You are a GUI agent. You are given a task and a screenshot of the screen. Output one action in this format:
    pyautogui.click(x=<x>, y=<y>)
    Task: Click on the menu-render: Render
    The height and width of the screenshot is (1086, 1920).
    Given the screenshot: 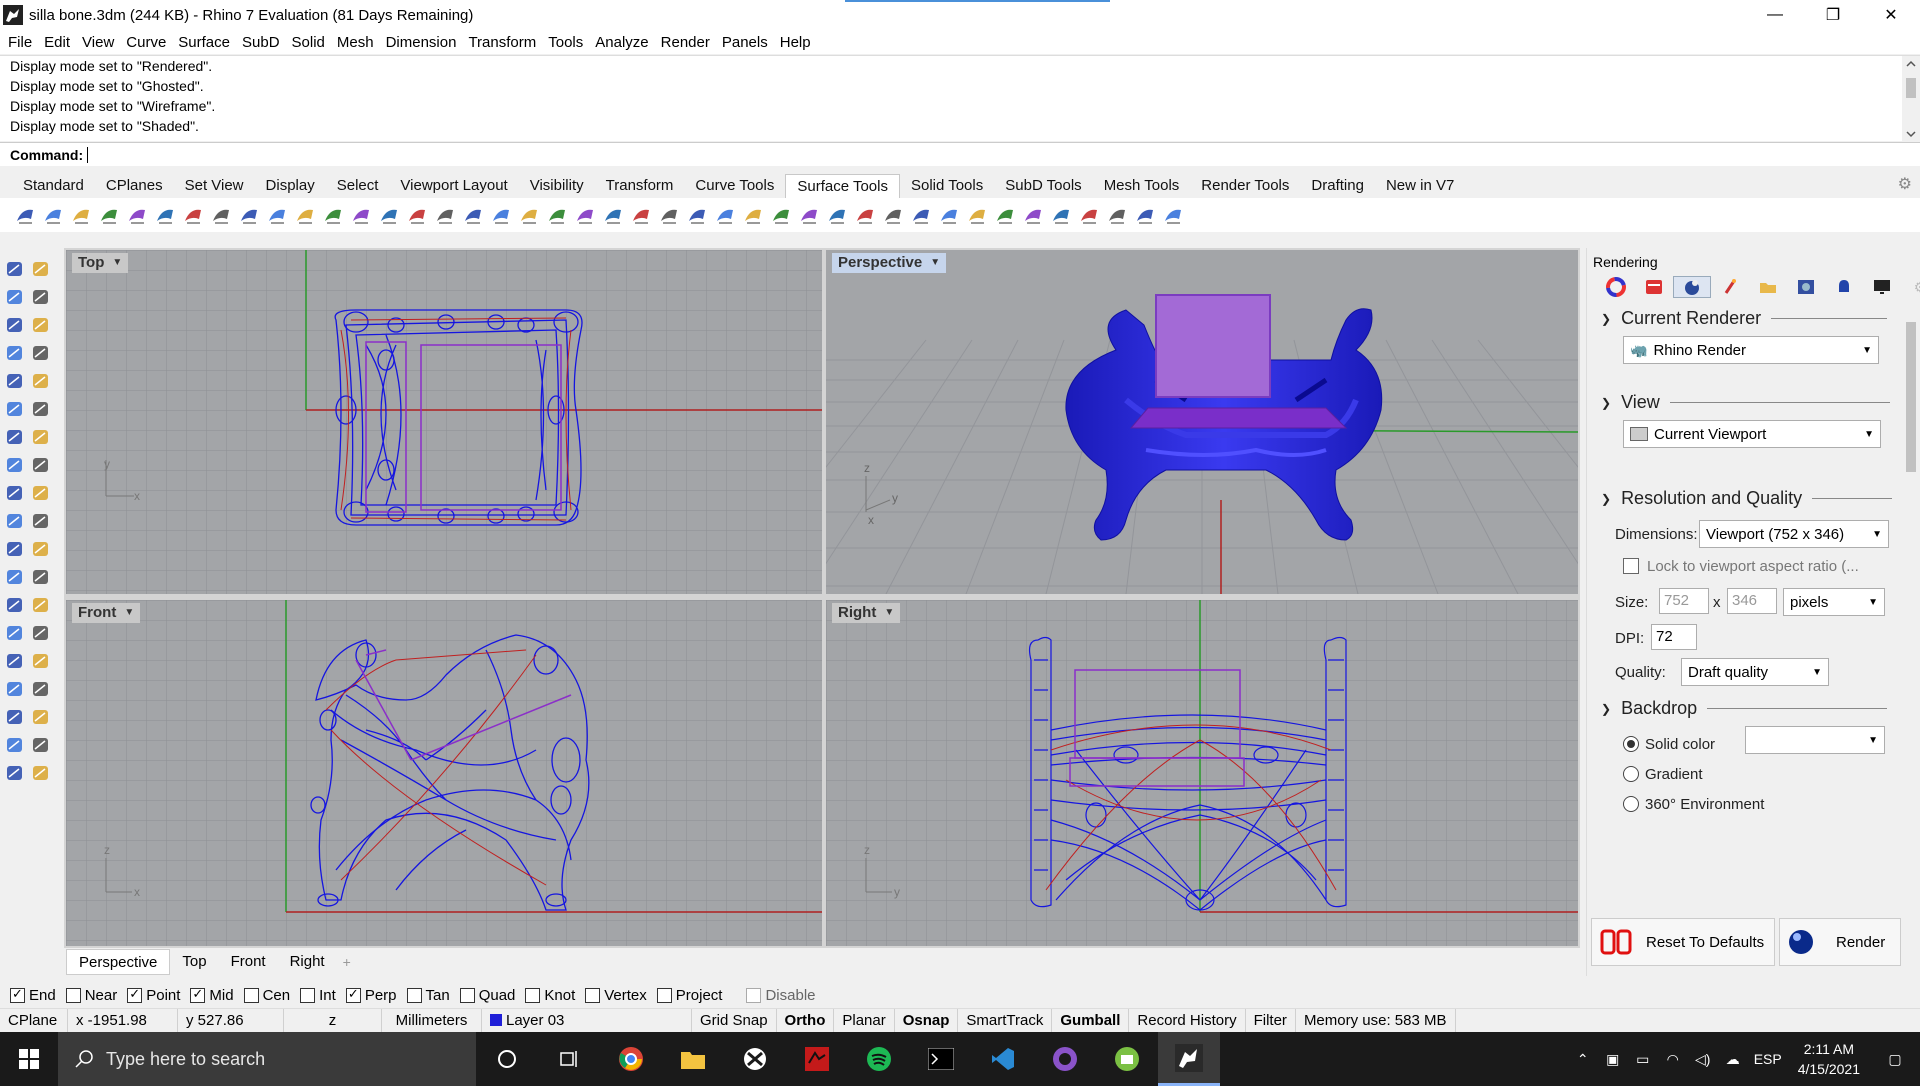 What is the action you would take?
    pyautogui.click(x=685, y=42)
    